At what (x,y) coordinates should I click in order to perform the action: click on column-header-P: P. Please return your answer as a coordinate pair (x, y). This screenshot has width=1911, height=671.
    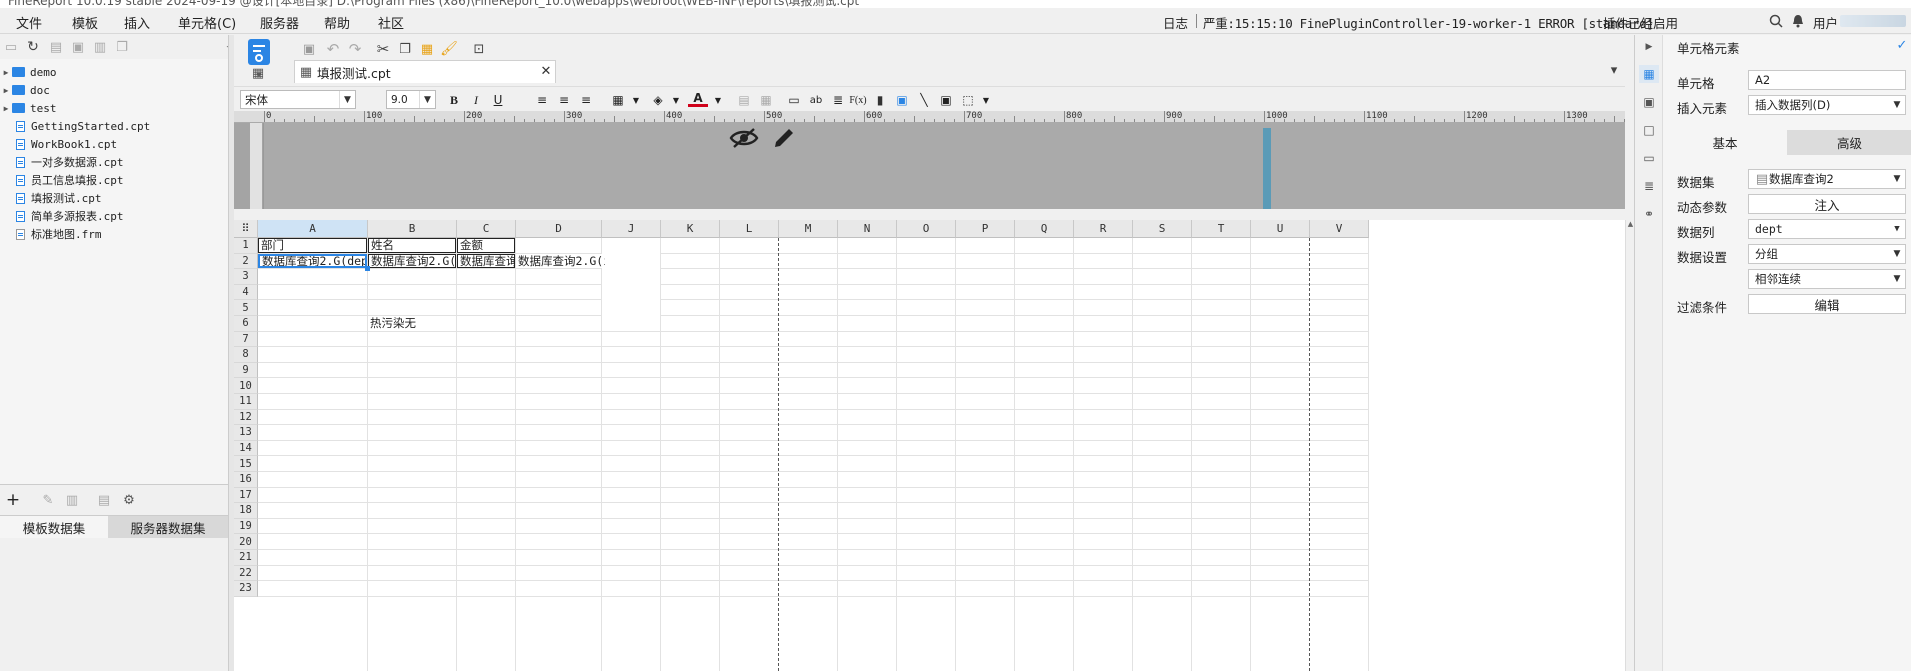
    Looking at the image, I should click on (985, 229).